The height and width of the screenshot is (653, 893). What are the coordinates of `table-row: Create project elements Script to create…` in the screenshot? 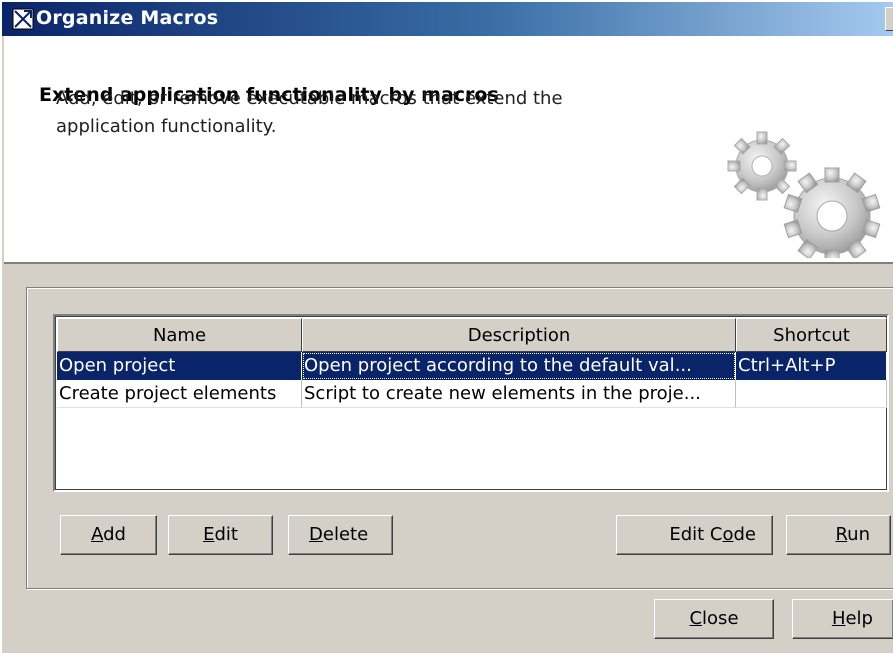 It's located at (472, 394).